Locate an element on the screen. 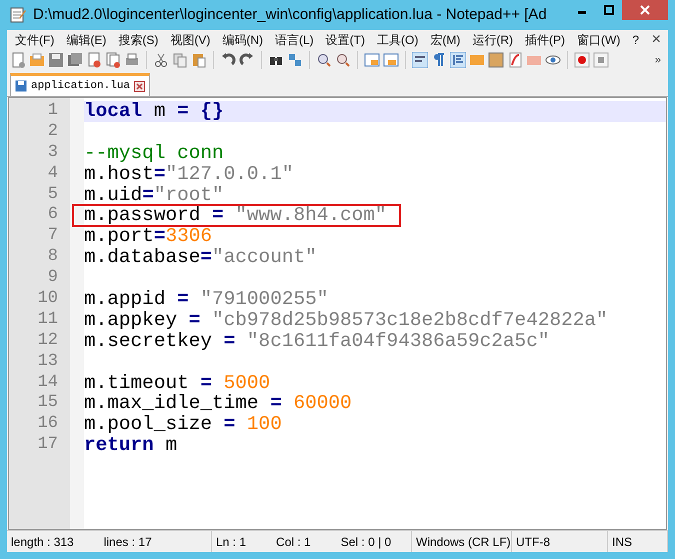  code-line: local m = {} is located at coordinates (154, 111).